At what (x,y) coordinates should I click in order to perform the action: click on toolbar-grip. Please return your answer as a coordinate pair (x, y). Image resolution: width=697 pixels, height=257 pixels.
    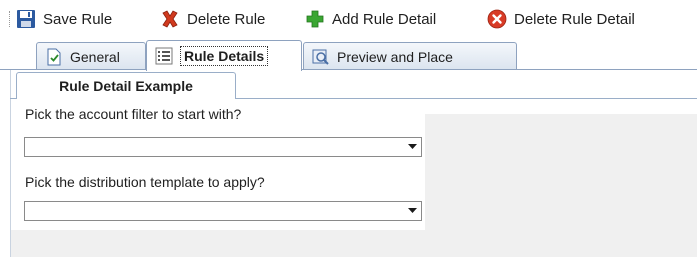
    Looking at the image, I should click on (10, 19).